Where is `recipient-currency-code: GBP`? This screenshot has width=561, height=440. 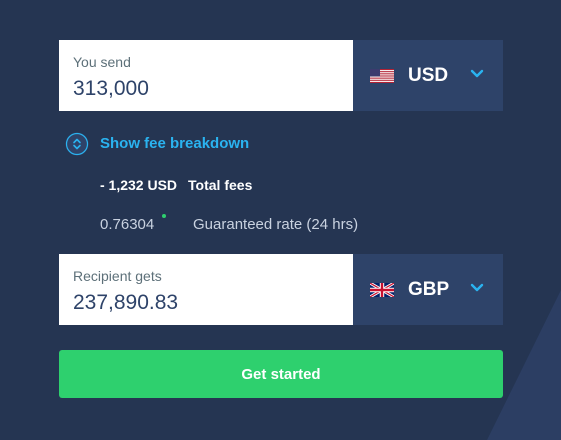 recipient-currency-code: GBP is located at coordinates (429, 289).